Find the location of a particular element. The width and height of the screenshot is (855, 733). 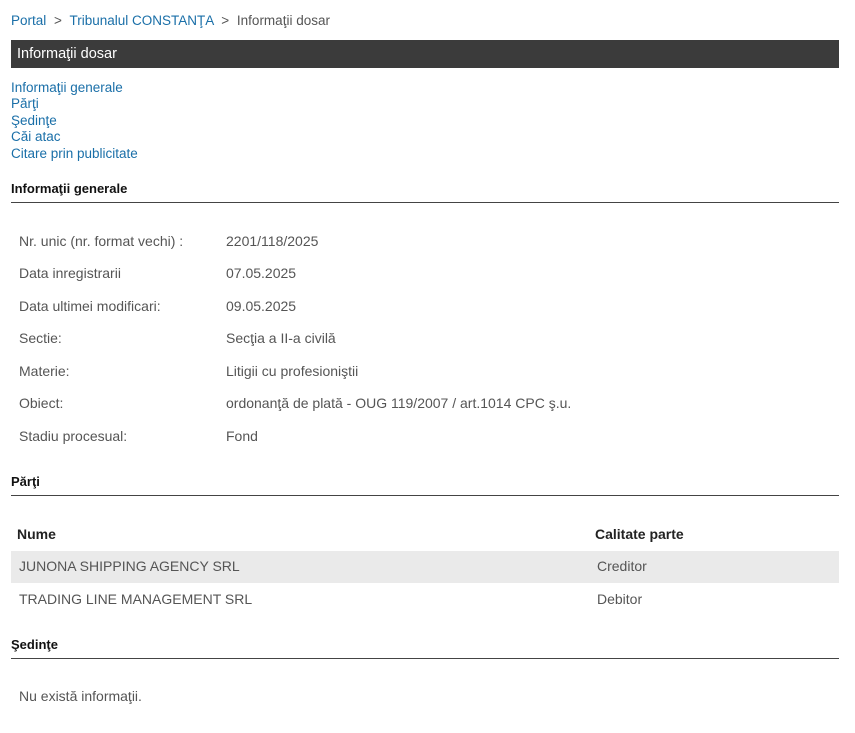

parties-table-header: Nume Calitate parte is located at coordinates (425, 533).